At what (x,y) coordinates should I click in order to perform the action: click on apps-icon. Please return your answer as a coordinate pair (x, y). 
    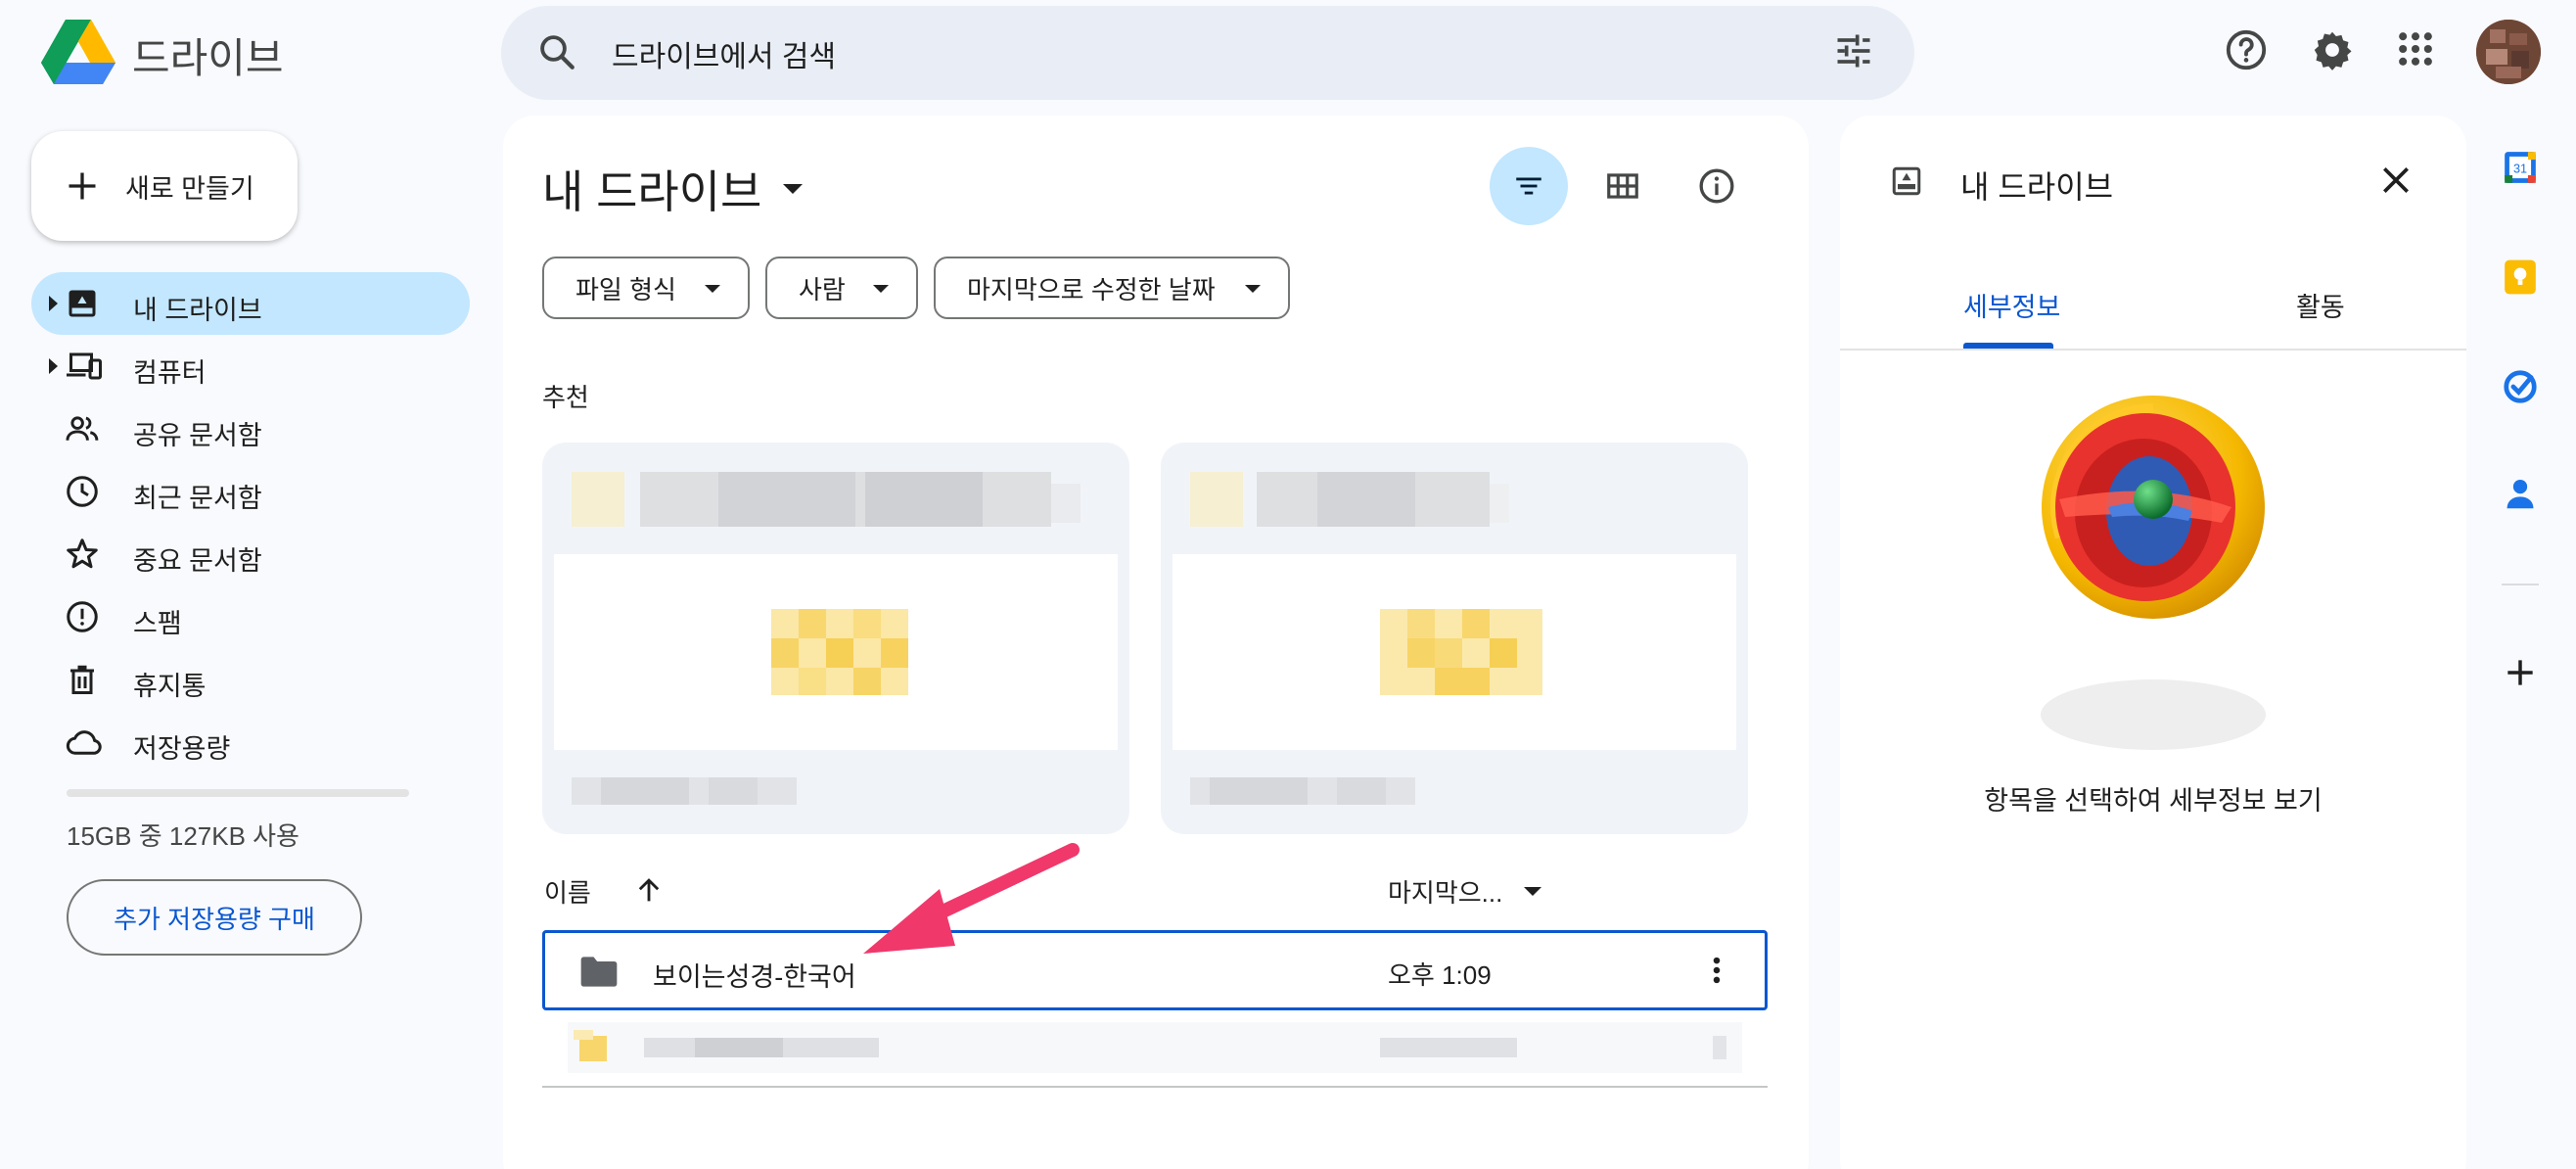
    Looking at the image, I should click on (2415, 48).